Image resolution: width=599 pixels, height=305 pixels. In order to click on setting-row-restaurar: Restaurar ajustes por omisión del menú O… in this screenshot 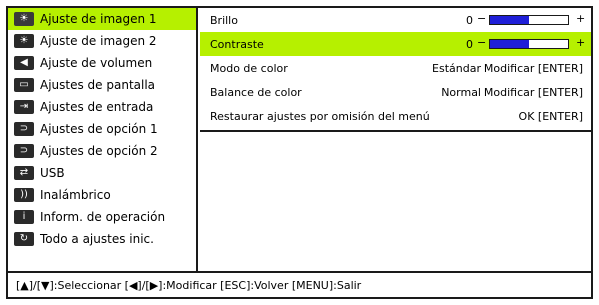, I will do `click(395, 116)`.